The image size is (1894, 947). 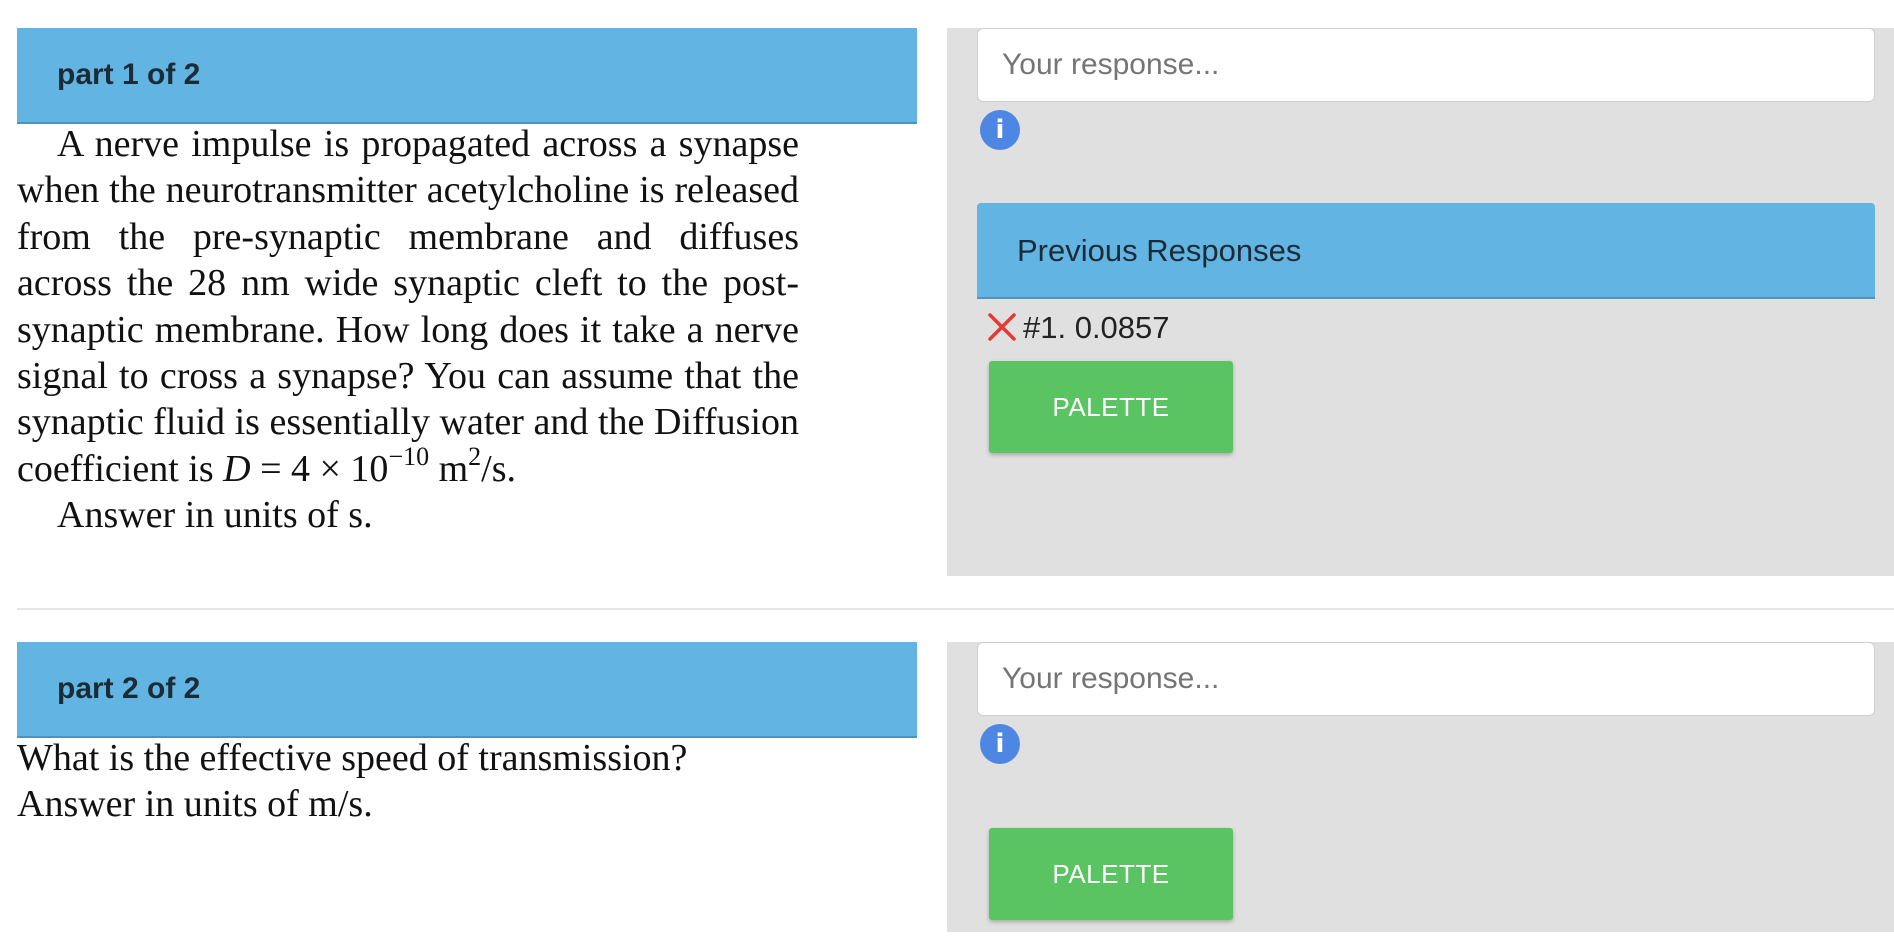 What do you see at coordinates (1002, 327) in the screenshot?
I see `x-icon` at bounding box center [1002, 327].